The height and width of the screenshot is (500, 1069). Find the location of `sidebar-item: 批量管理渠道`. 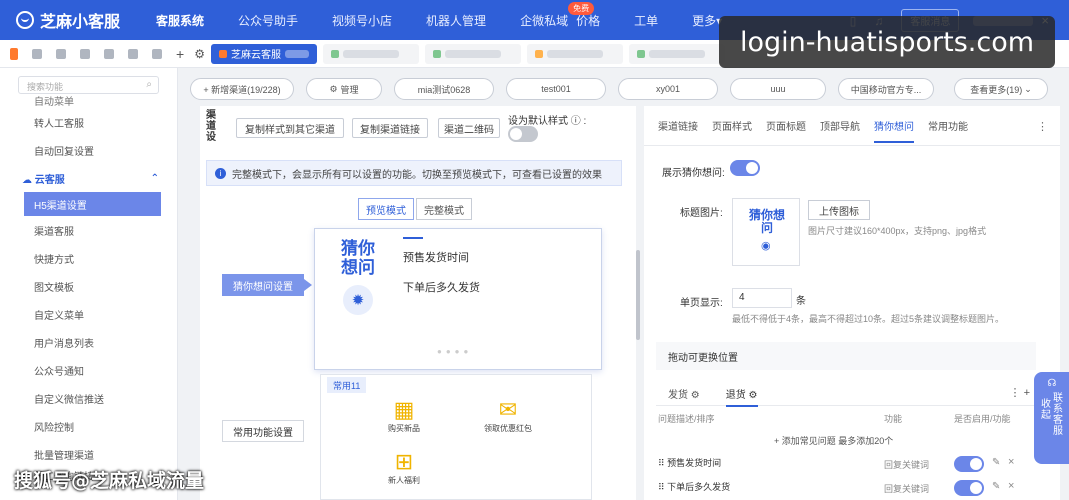

sidebar-item: 批量管理渠道 is located at coordinates (88, 454).